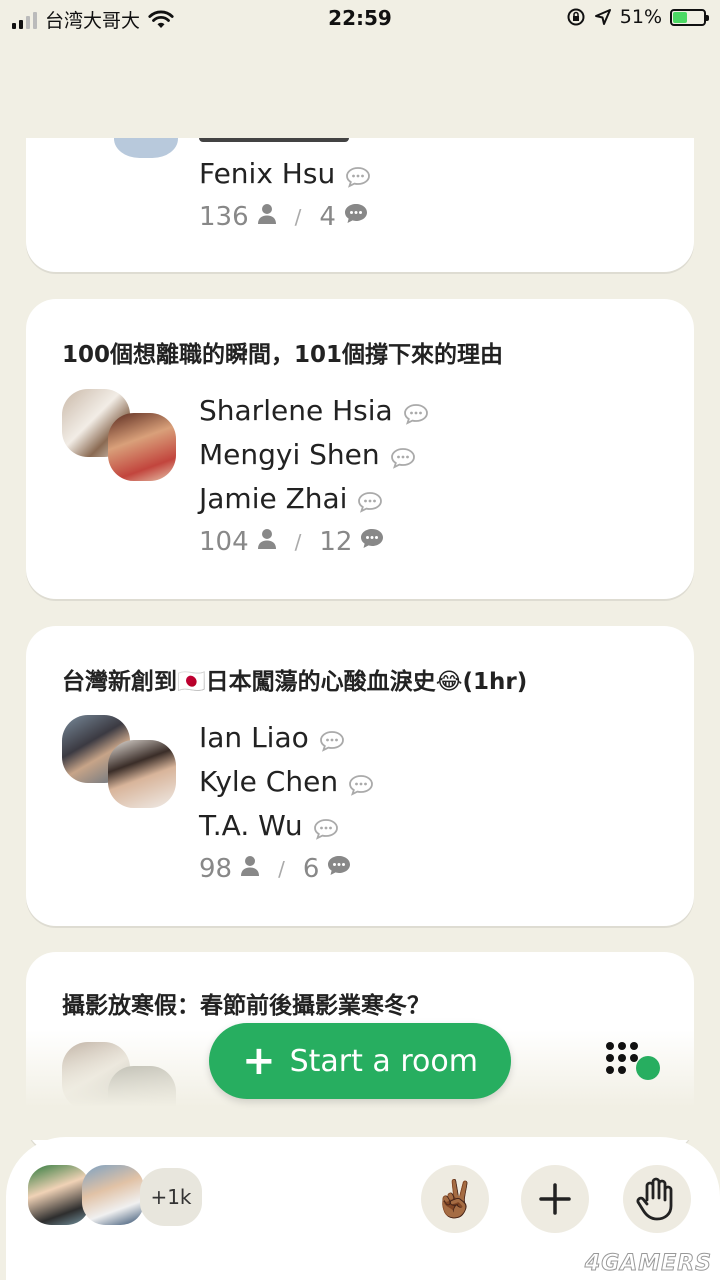 Image resolution: width=720 pixels, height=1280 pixels. Describe the element at coordinates (311, 869) in the screenshot. I see `comment-count: 6` at that location.